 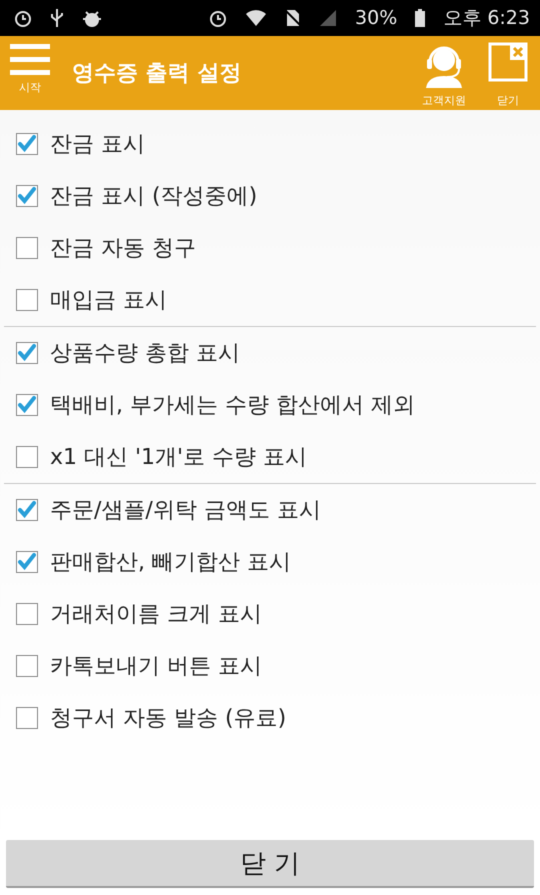 I want to click on option-label: 카톡보내기 버튼 표시, so click(x=156, y=667).